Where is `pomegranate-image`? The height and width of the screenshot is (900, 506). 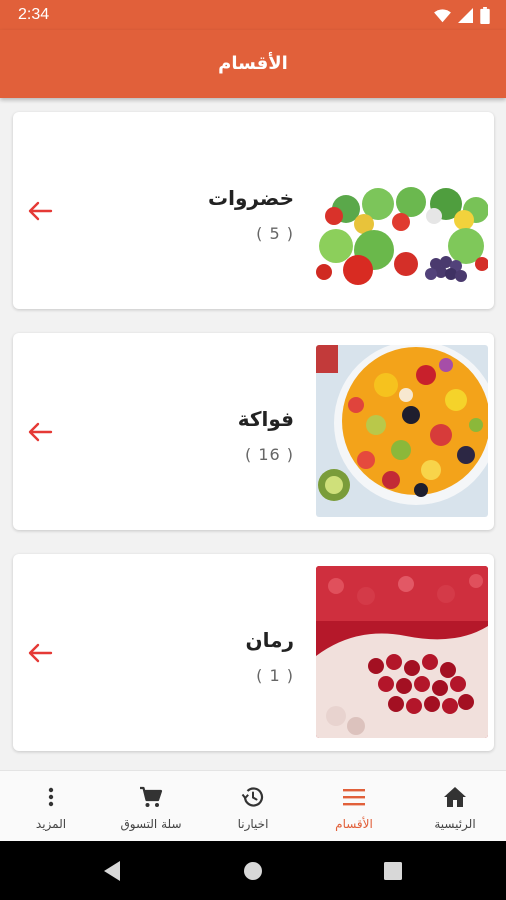
pomegranate-image is located at coordinates (402, 652).